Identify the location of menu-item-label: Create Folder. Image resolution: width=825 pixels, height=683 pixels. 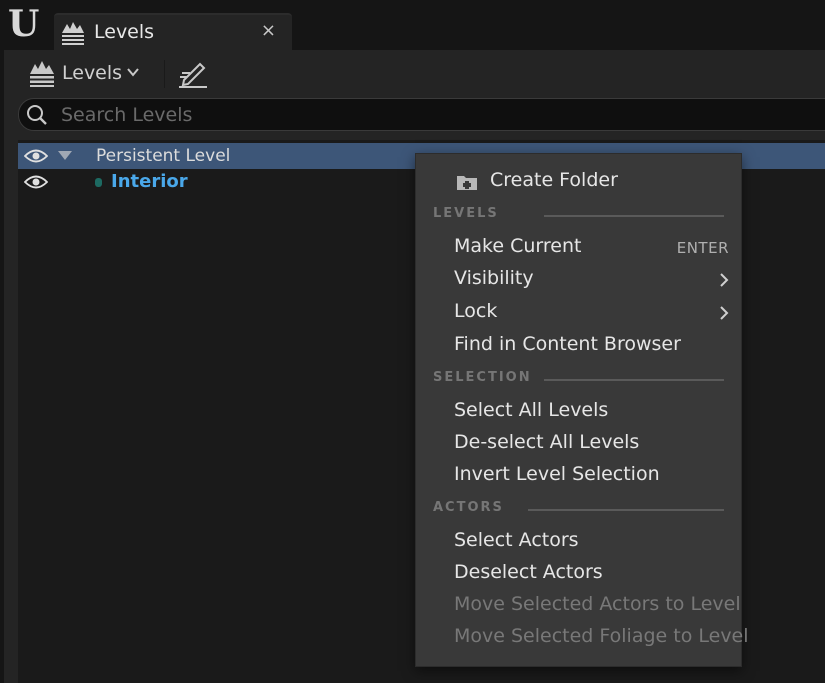
(554, 180).